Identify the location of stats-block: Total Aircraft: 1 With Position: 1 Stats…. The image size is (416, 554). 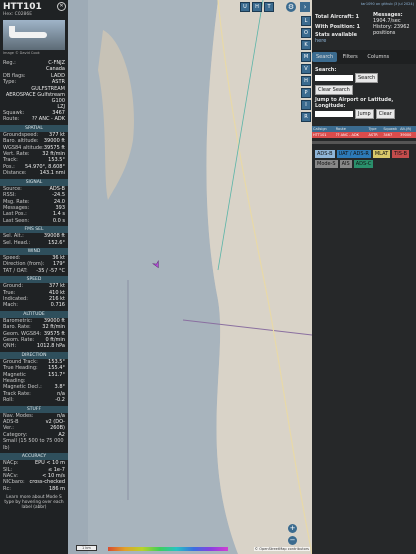
(364, 25).